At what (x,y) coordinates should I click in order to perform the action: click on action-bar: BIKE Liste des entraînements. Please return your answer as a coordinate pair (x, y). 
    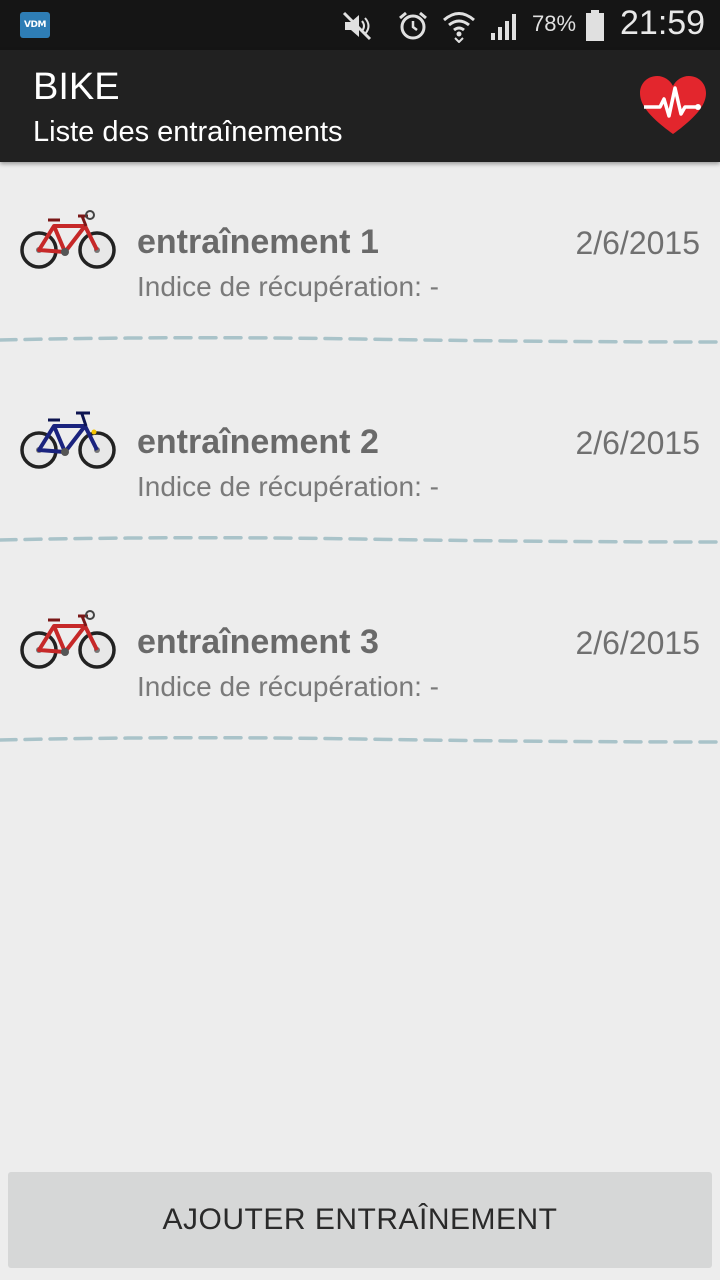
    Looking at the image, I should click on (360, 106).